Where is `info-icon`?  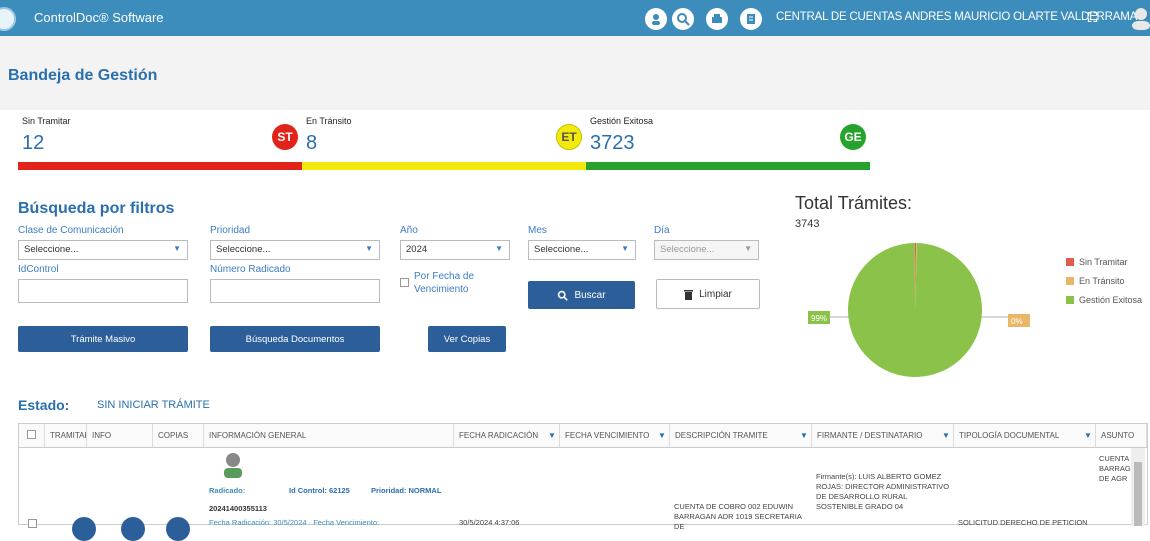 info-icon is located at coordinates (133, 529).